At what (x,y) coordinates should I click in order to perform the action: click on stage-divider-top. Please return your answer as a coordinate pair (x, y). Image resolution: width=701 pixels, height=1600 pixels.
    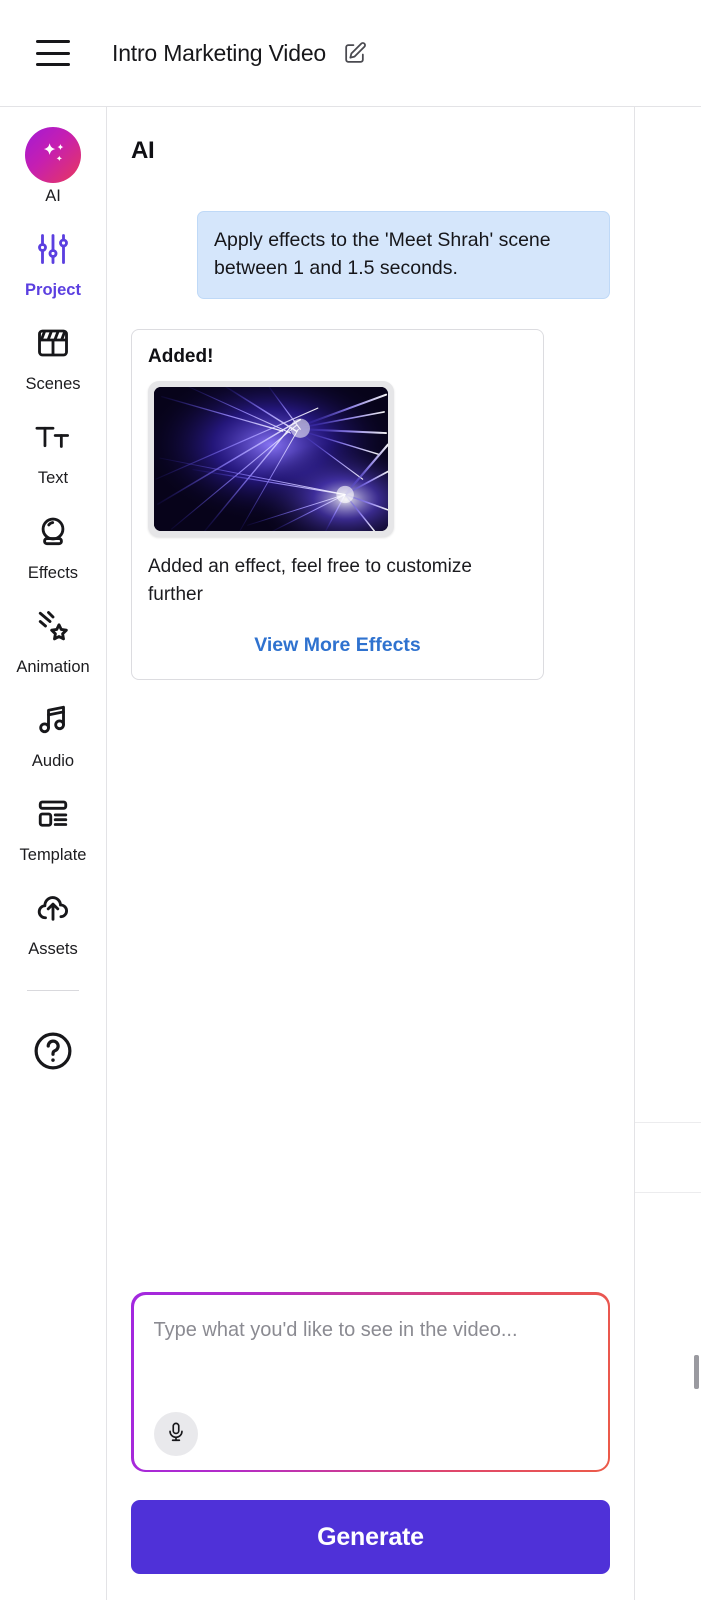
    Looking at the image, I should click on (668, 1122).